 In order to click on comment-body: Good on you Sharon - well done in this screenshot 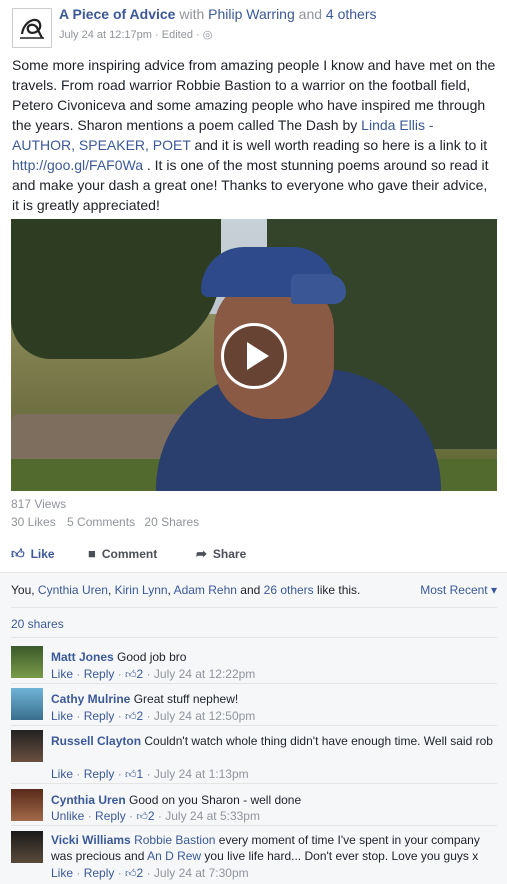, I will do `click(215, 800)`.